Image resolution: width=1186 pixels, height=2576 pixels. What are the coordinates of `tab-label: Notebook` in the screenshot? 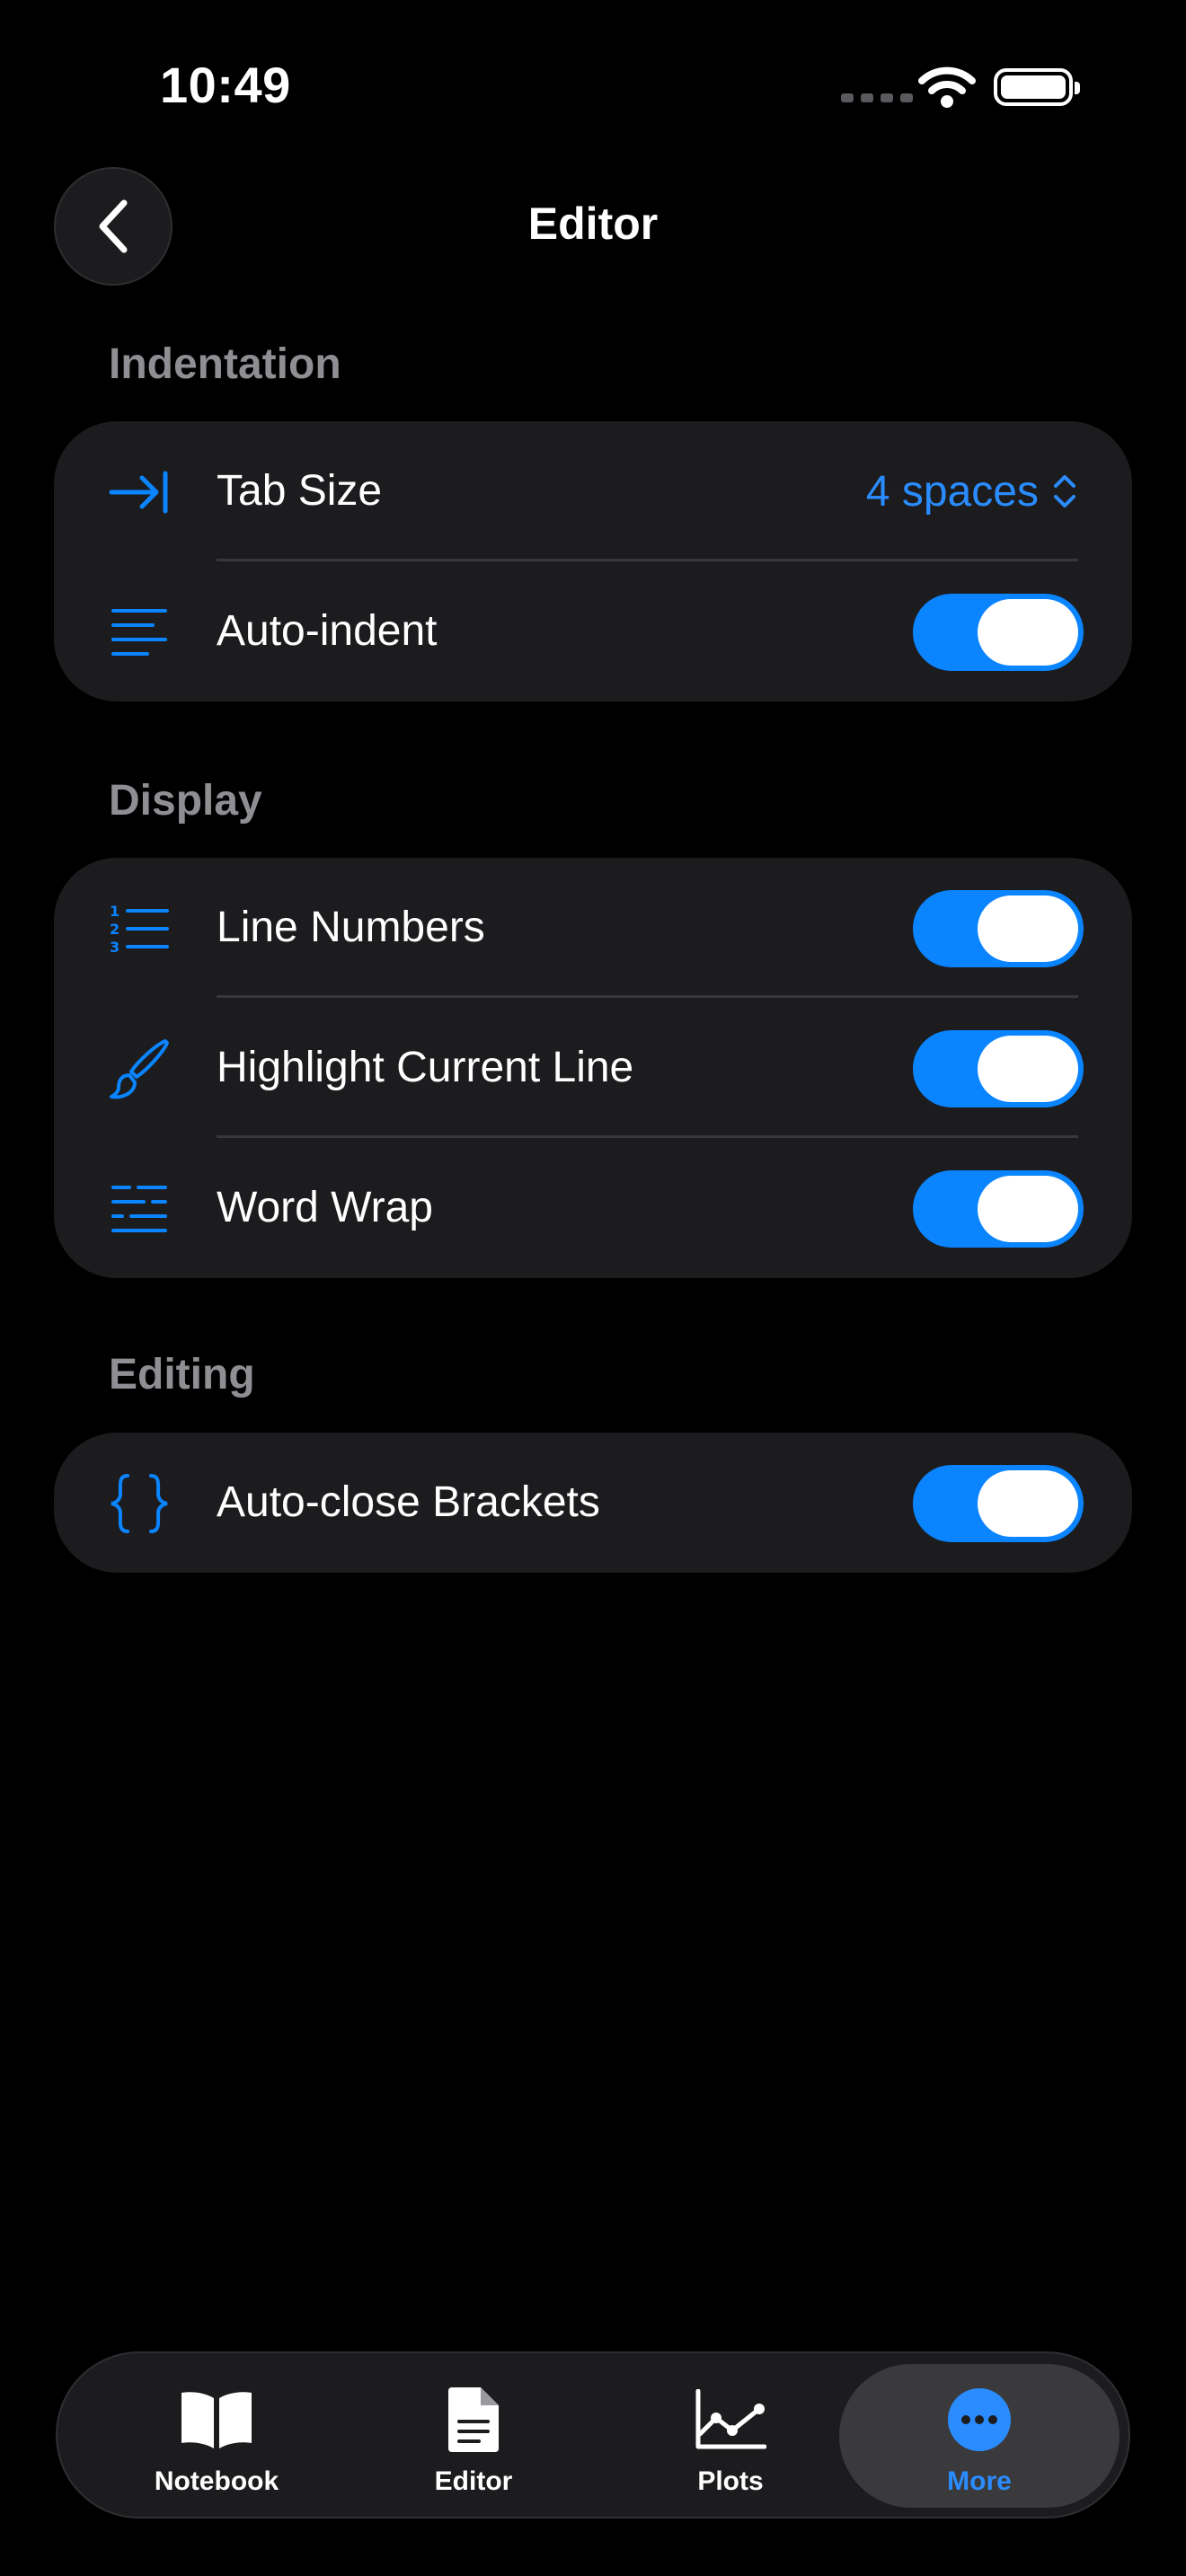 It's located at (216, 2481).